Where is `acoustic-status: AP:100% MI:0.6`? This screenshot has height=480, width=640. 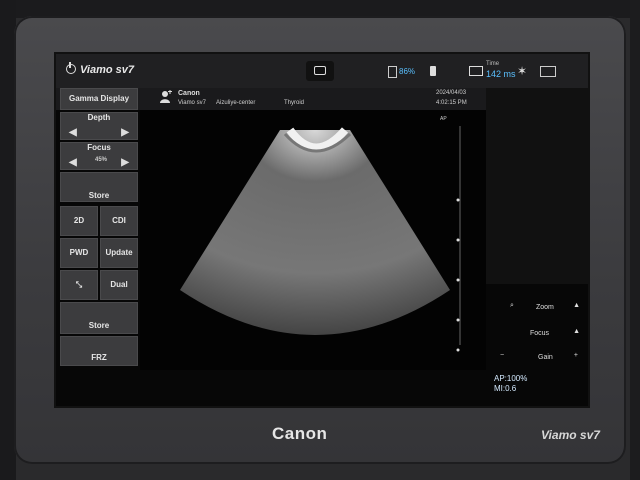
acoustic-status: AP:100% MI:0.6 is located at coordinates (510, 384).